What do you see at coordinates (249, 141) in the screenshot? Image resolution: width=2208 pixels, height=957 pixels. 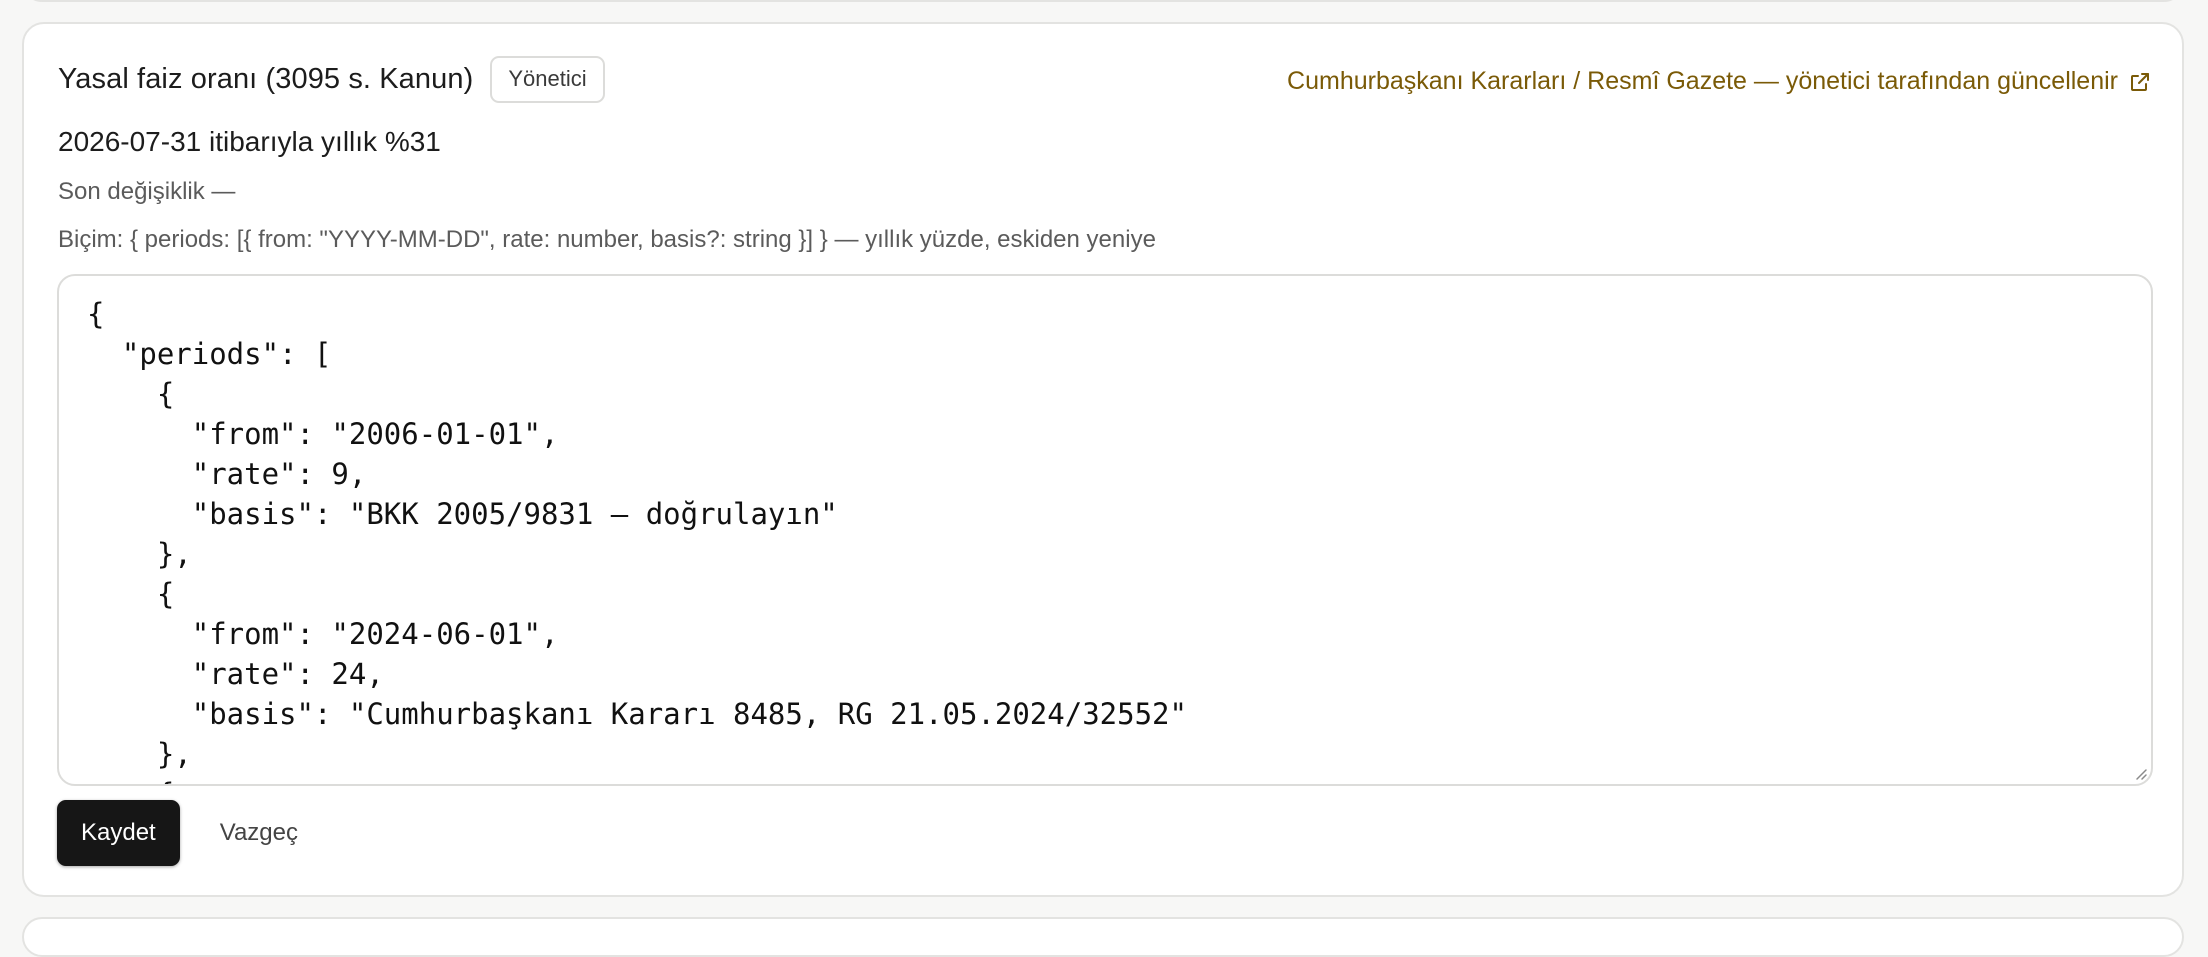 I see `current-rate-status: 2026-07-31 itibarıyla yıllık %31` at bounding box center [249, 141].